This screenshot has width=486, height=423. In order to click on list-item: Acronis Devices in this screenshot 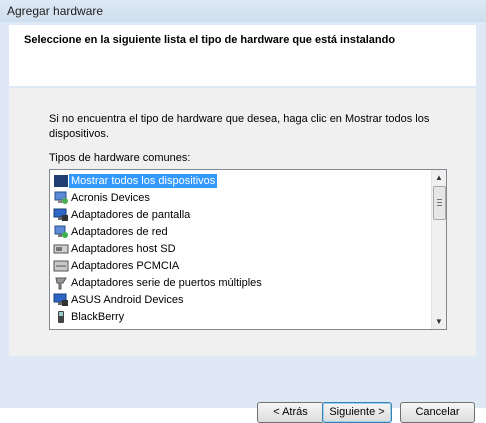, I will do `click(241, 197)`.